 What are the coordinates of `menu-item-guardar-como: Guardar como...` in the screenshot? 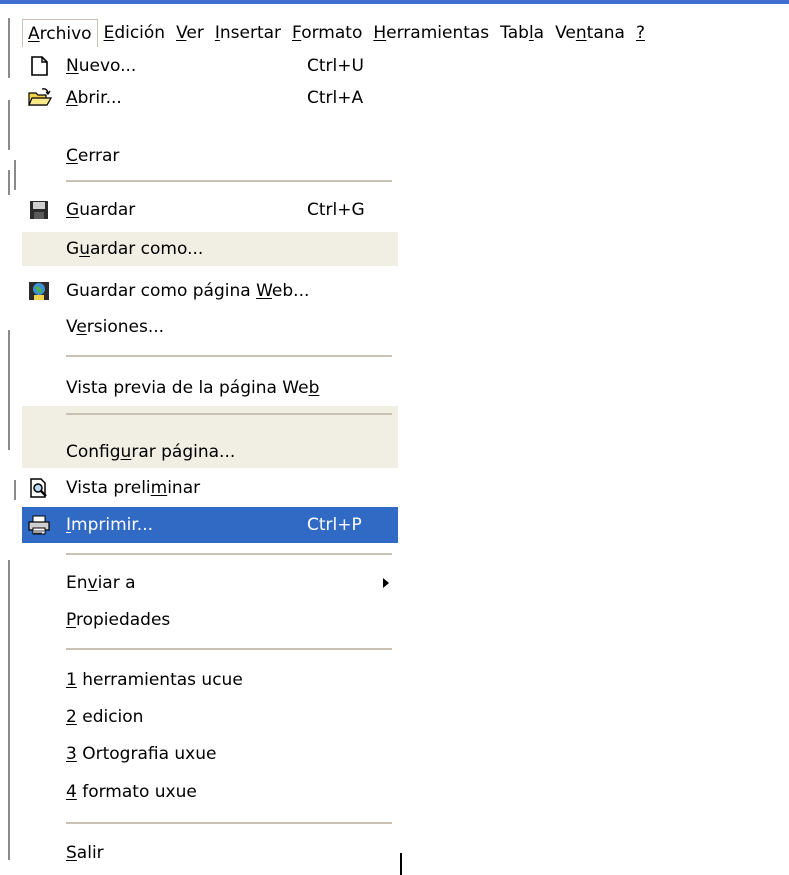 It's located at (210, 249).